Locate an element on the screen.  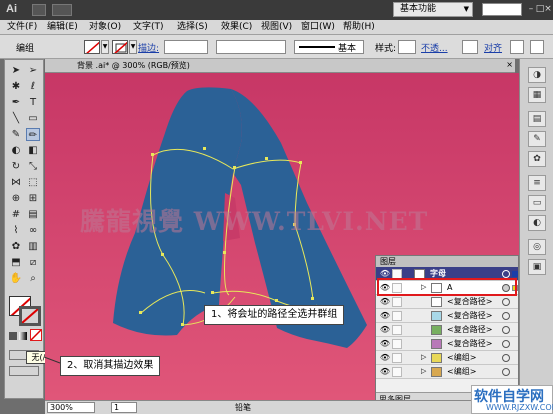
scale-tool-icon: ⤡ is located at coordinates (33, 166).